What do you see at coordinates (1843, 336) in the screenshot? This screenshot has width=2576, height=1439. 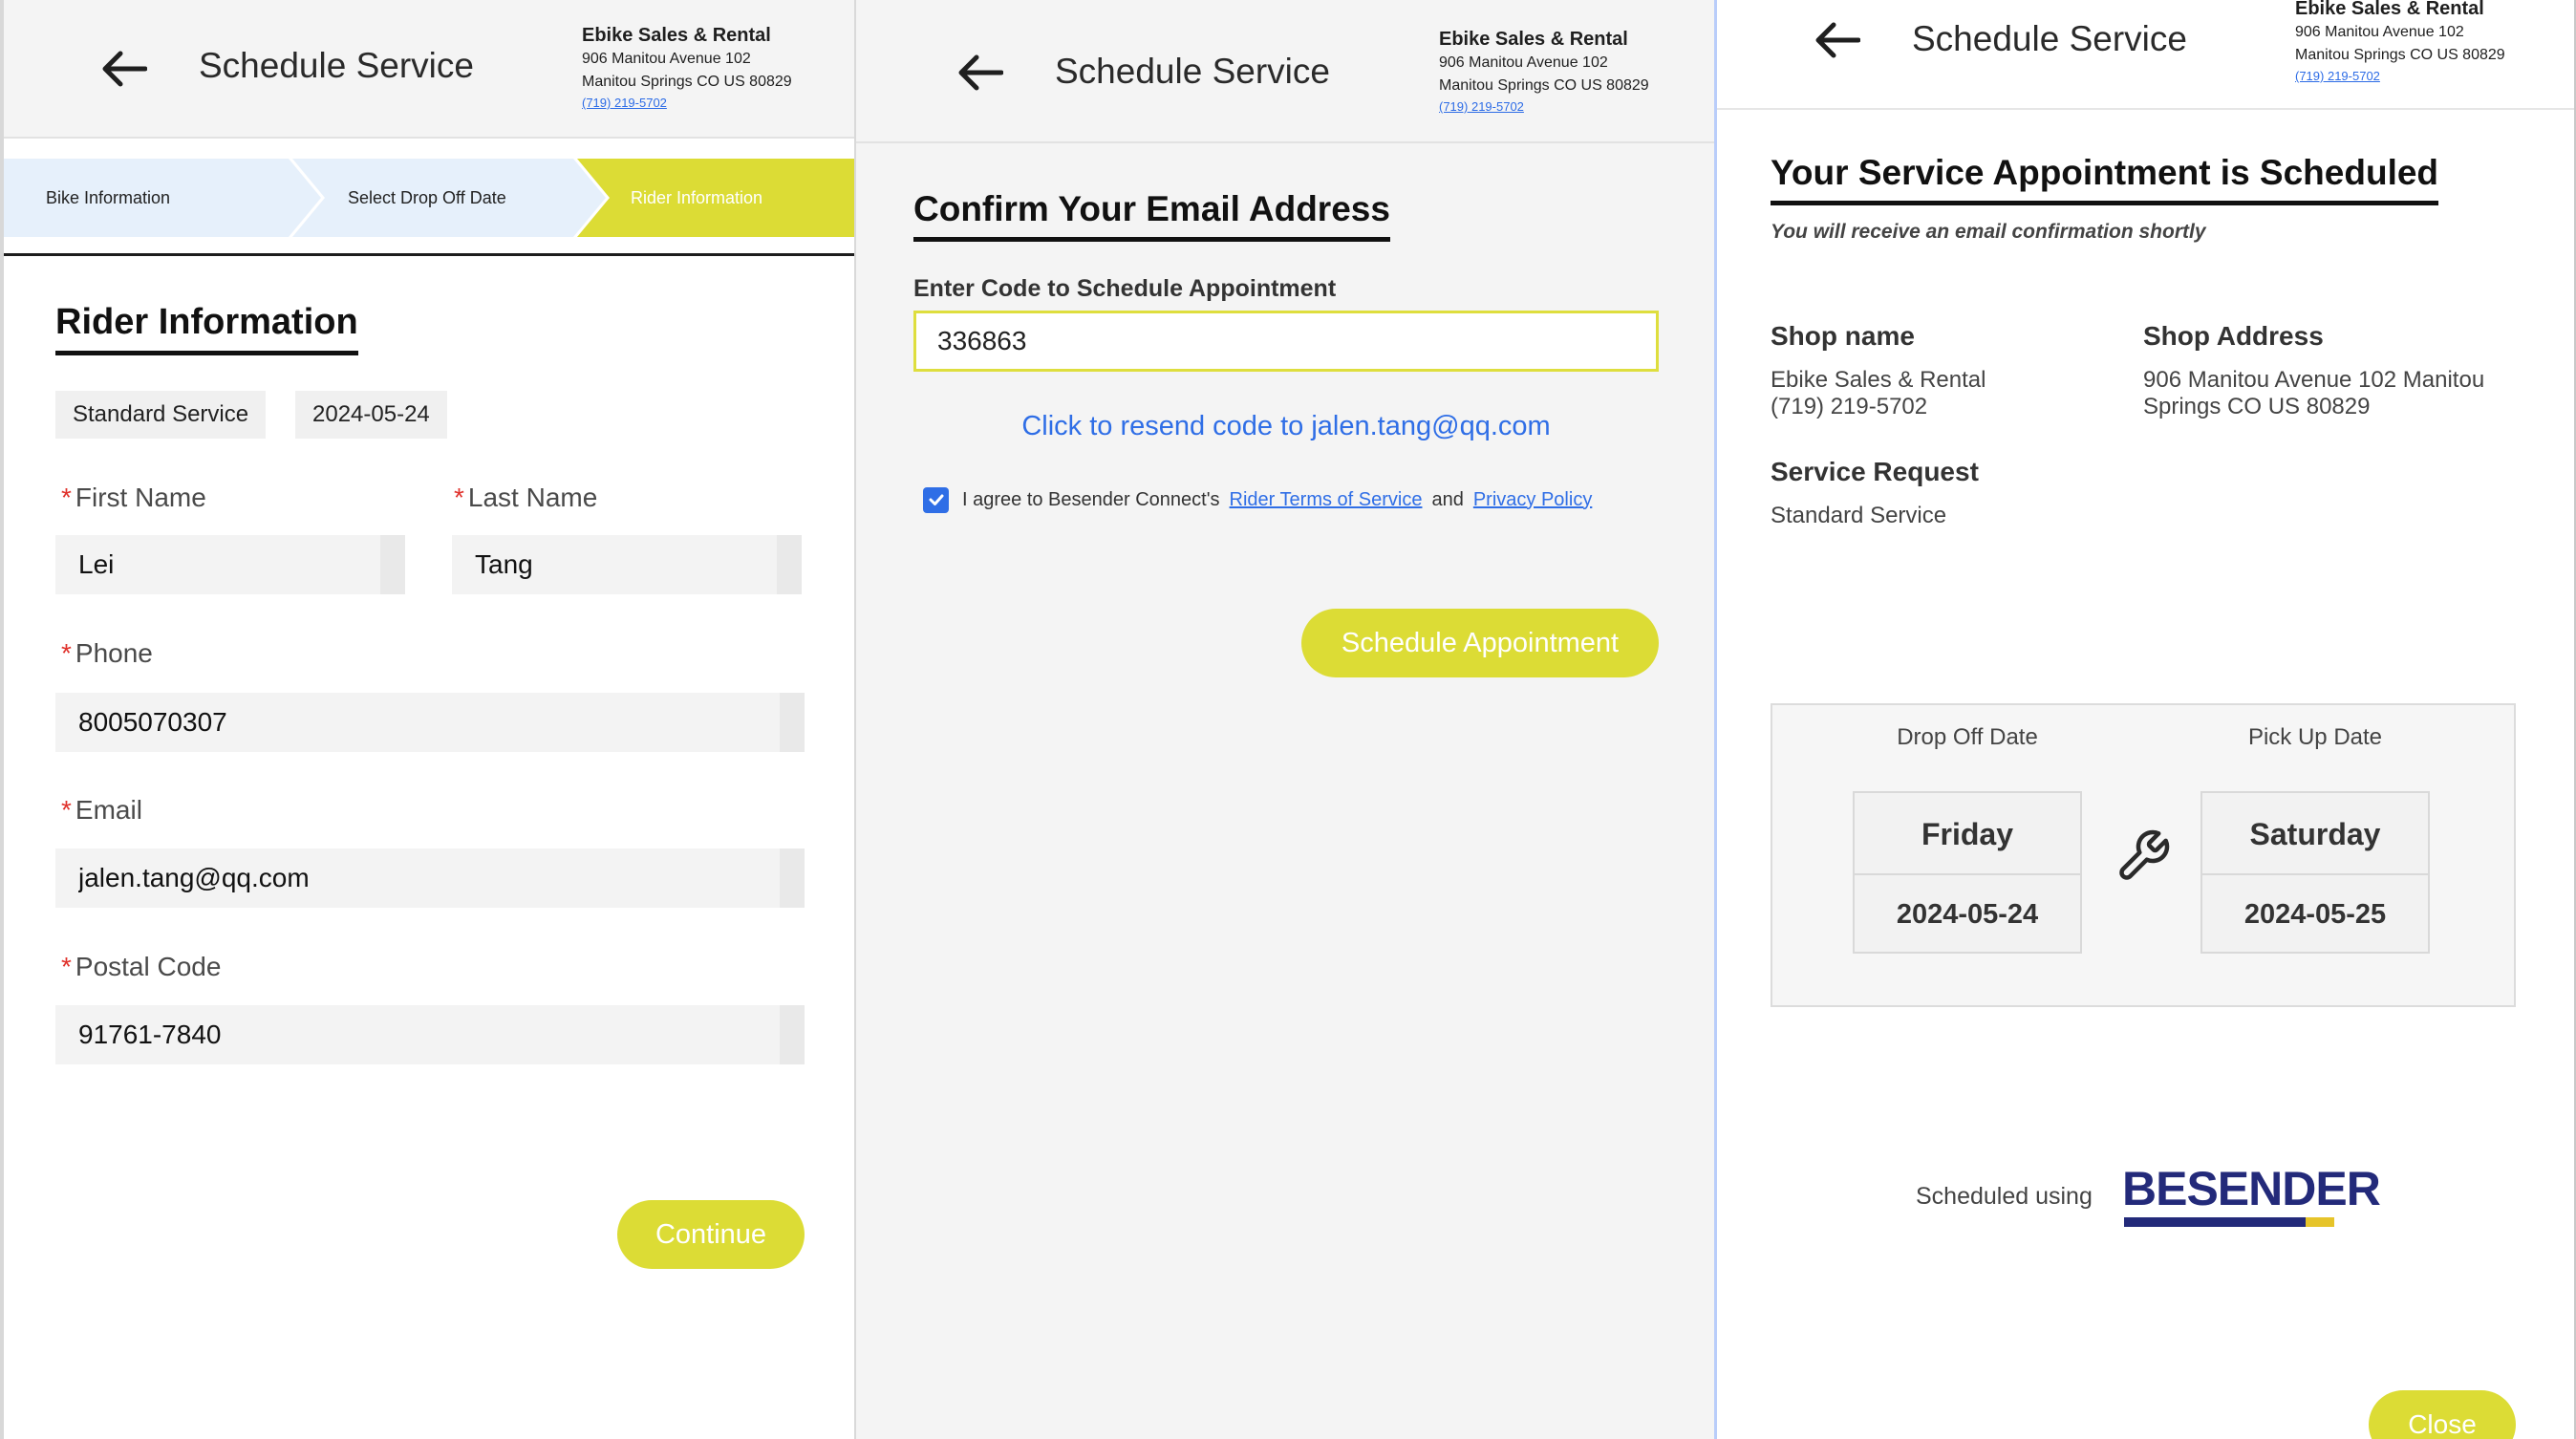 I see `shop-name-heading: Shop name` at bounding box center [1843, 336].